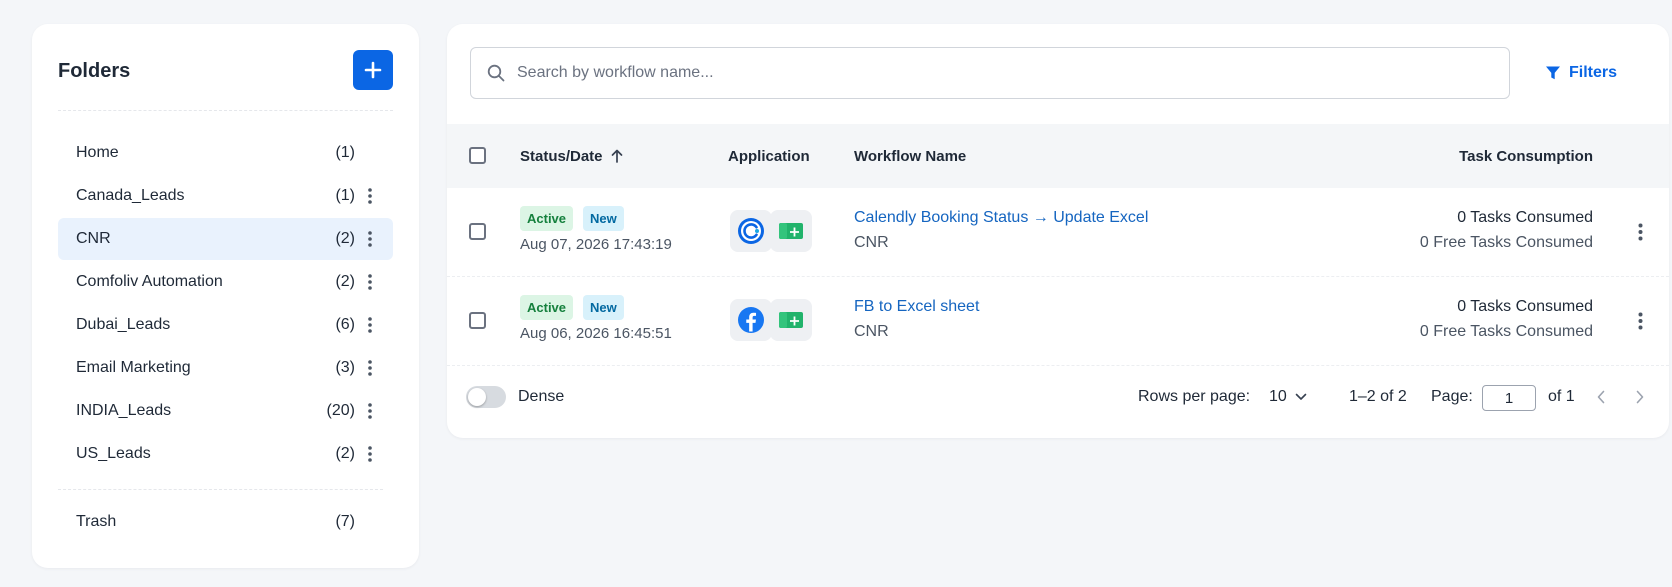  Describe the element at coordinates (123, 324) in the screenshot. I see `folder-name: Dubai_Leads` at that location.